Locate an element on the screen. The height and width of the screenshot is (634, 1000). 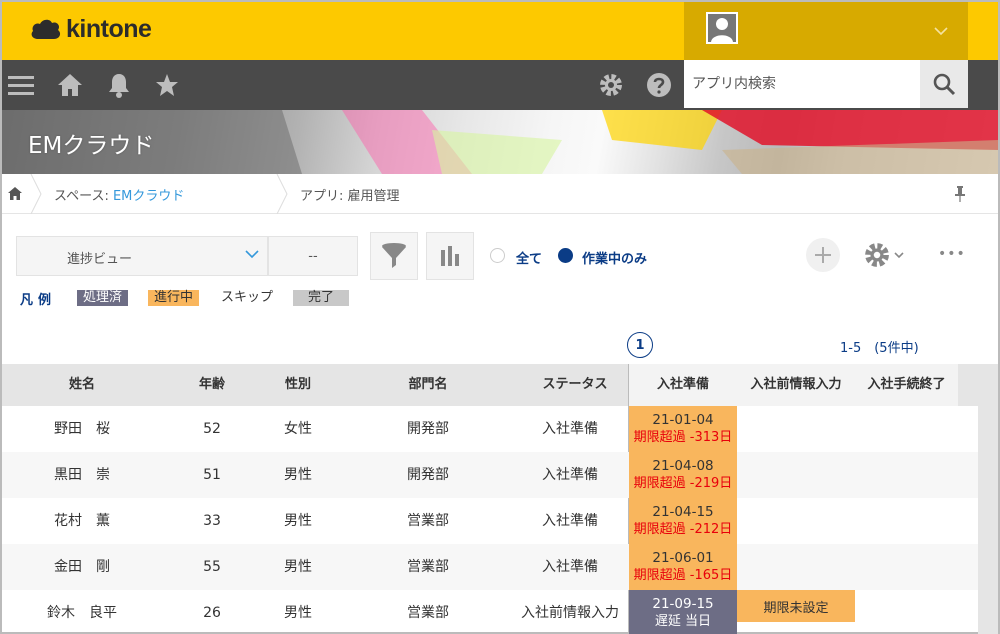
column-header-name: 姓名 is located at coordinates (82, 385).